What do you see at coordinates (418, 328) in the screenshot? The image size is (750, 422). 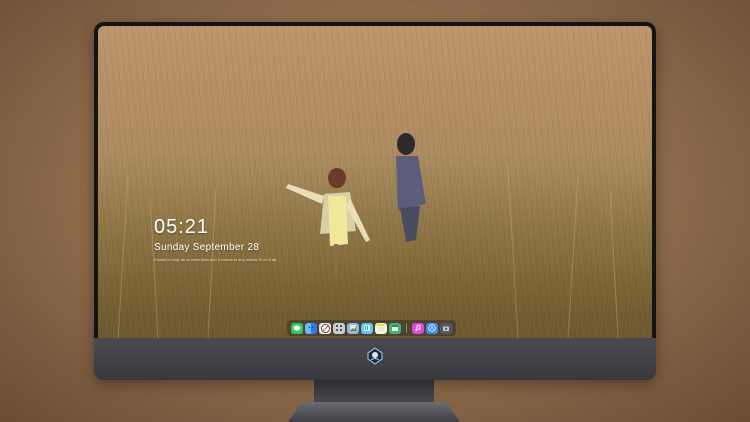 I see `itunes-icon` at bounding box center [418, 328].